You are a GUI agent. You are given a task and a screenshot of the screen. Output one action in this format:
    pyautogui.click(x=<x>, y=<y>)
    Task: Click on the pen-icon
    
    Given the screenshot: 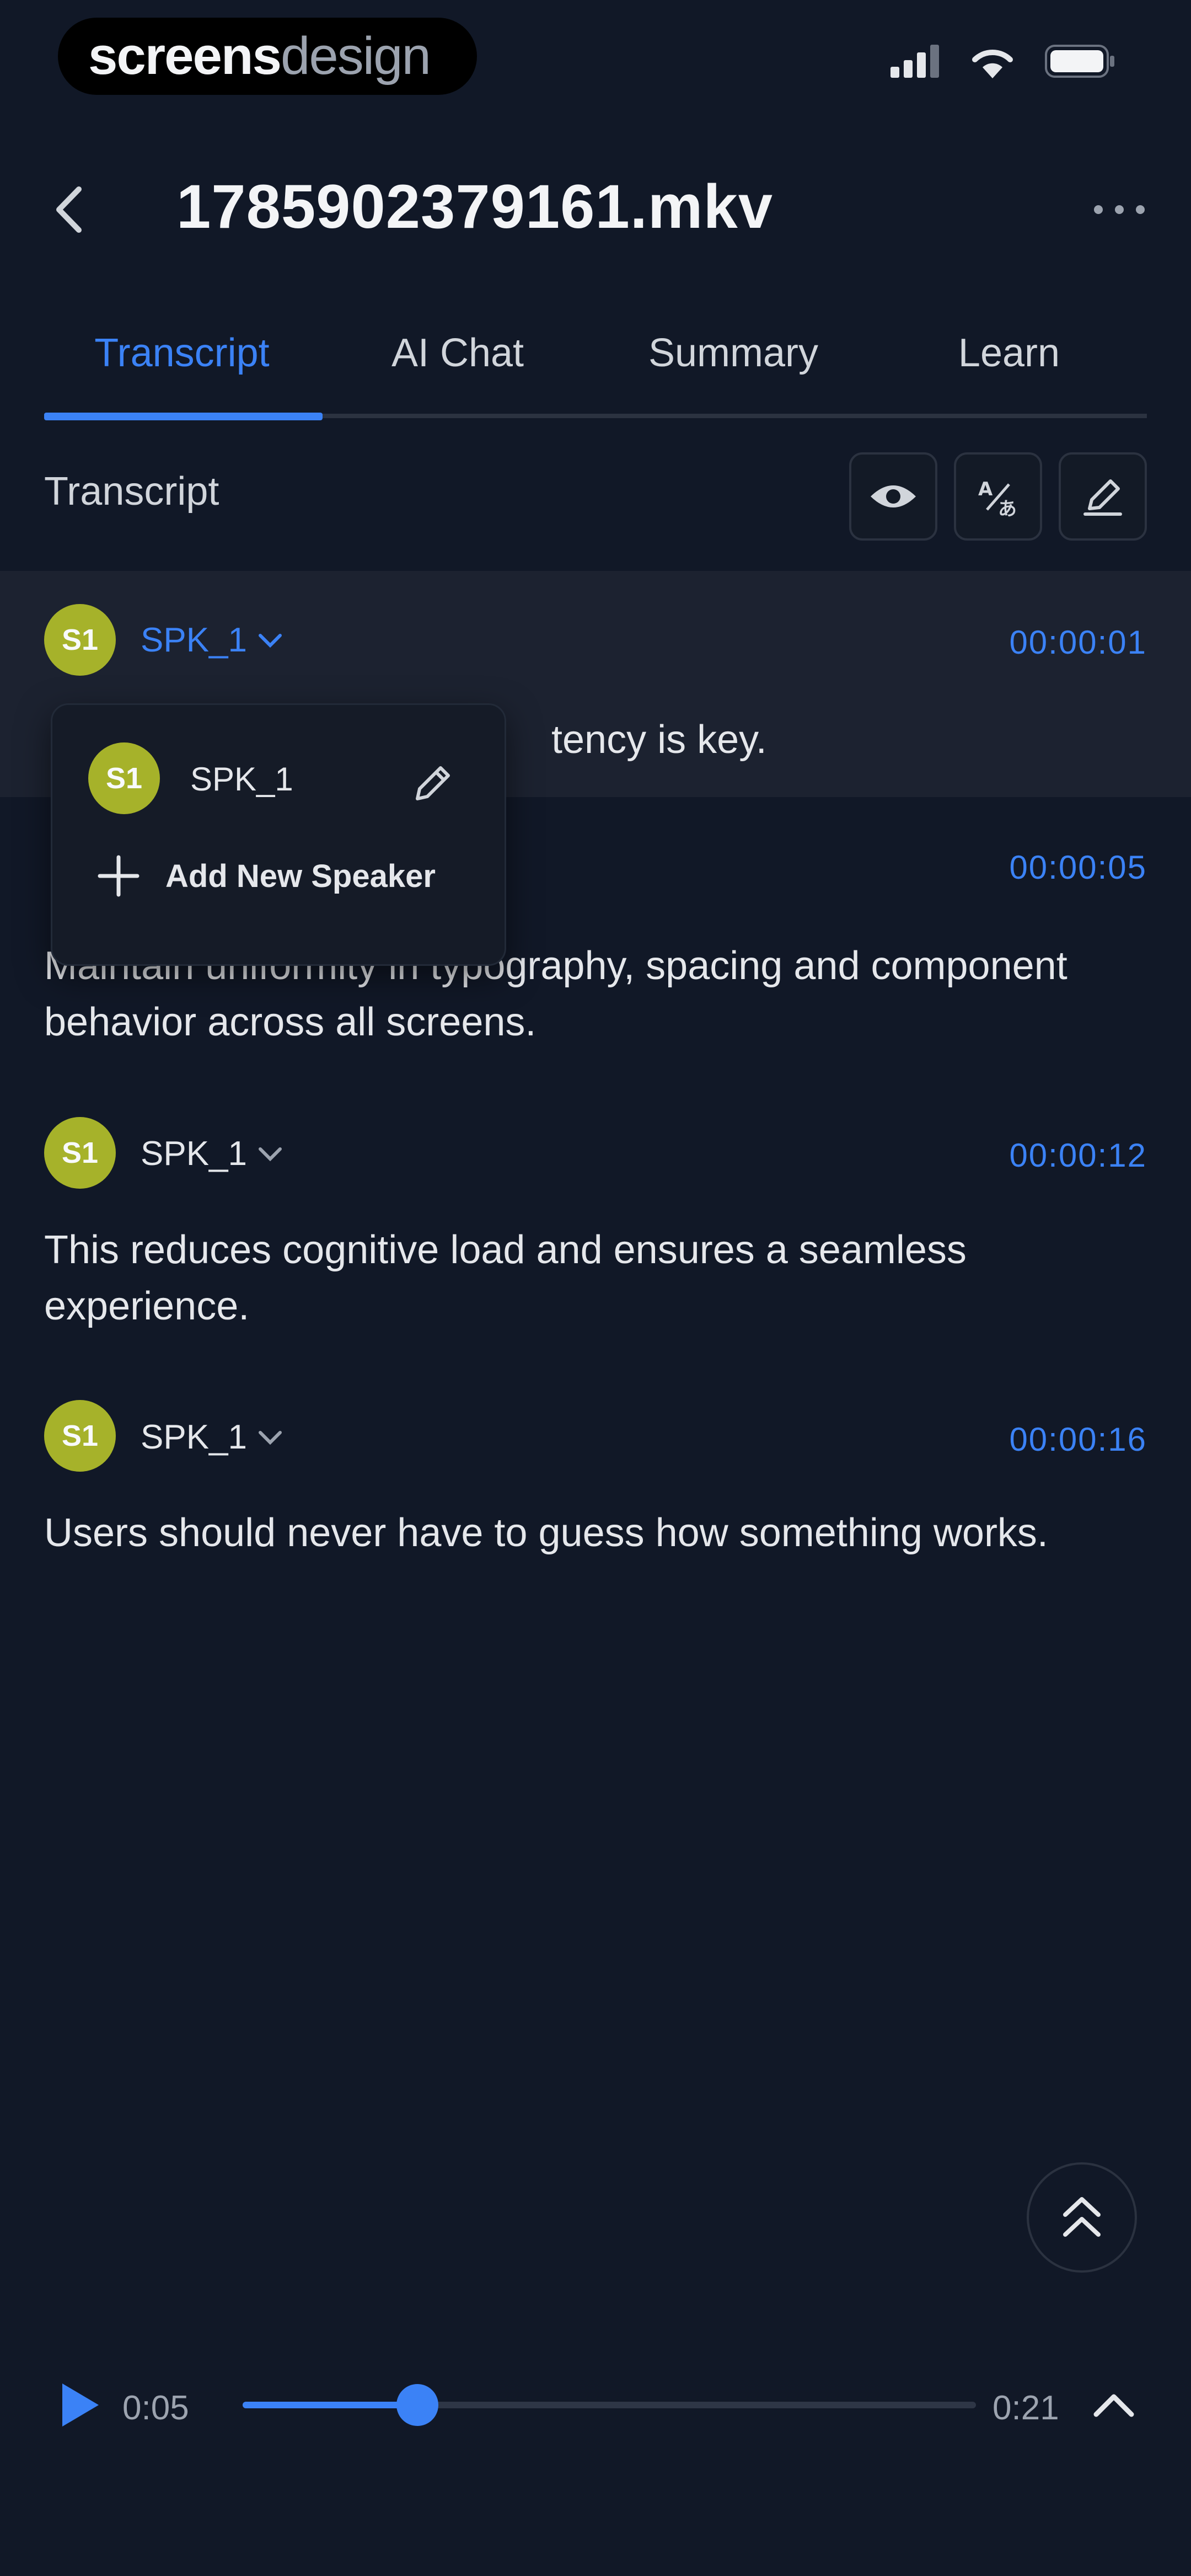 What is the action you would take?
    pyautogui.click(x=1102, y=497)
    